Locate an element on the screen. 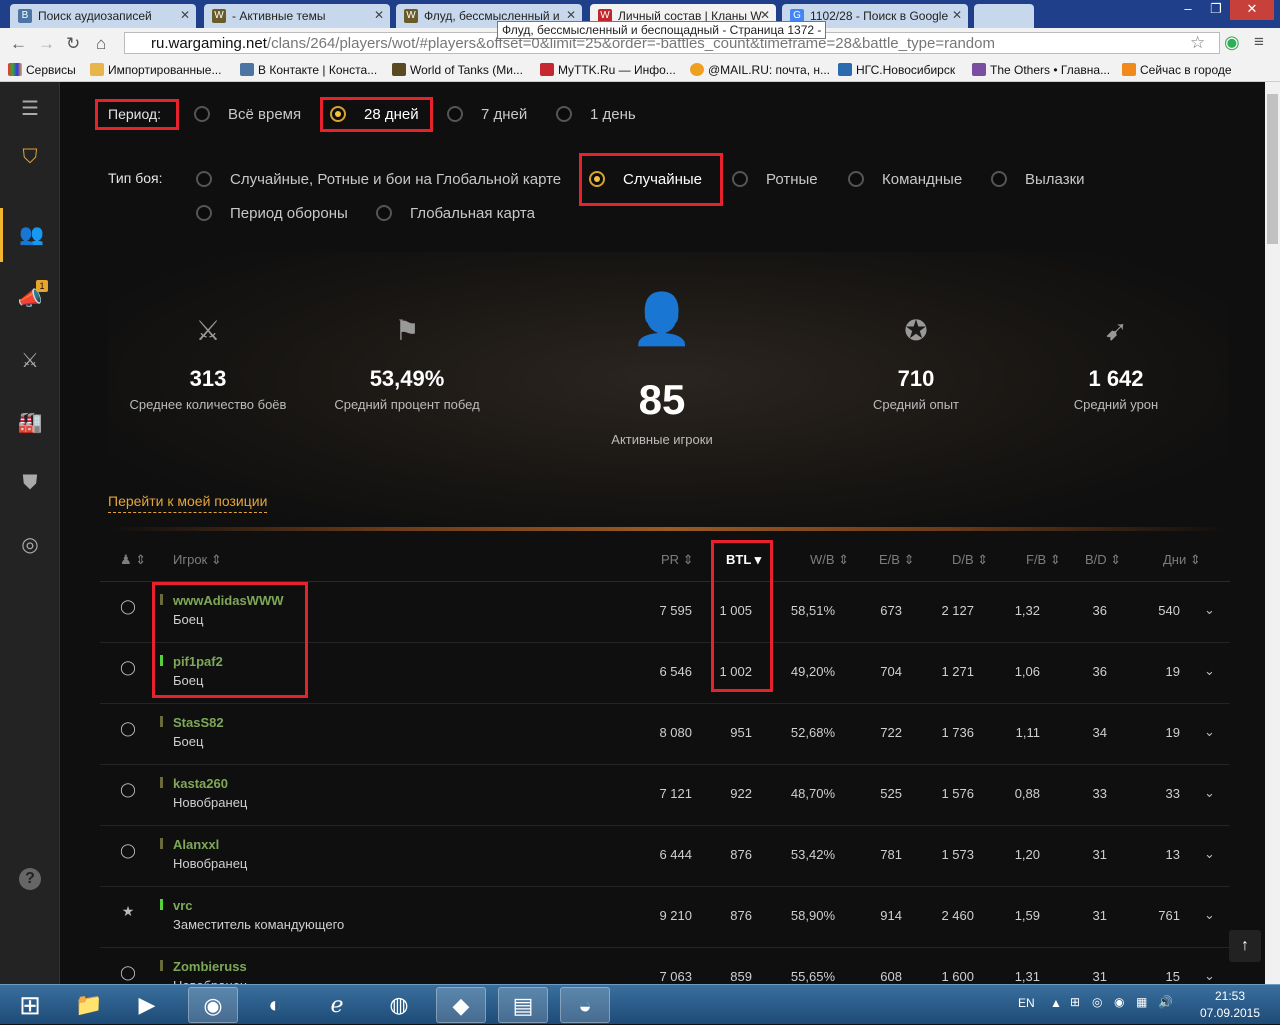  volume-icon: 🔊 is located at coordinates (1165, 1002).